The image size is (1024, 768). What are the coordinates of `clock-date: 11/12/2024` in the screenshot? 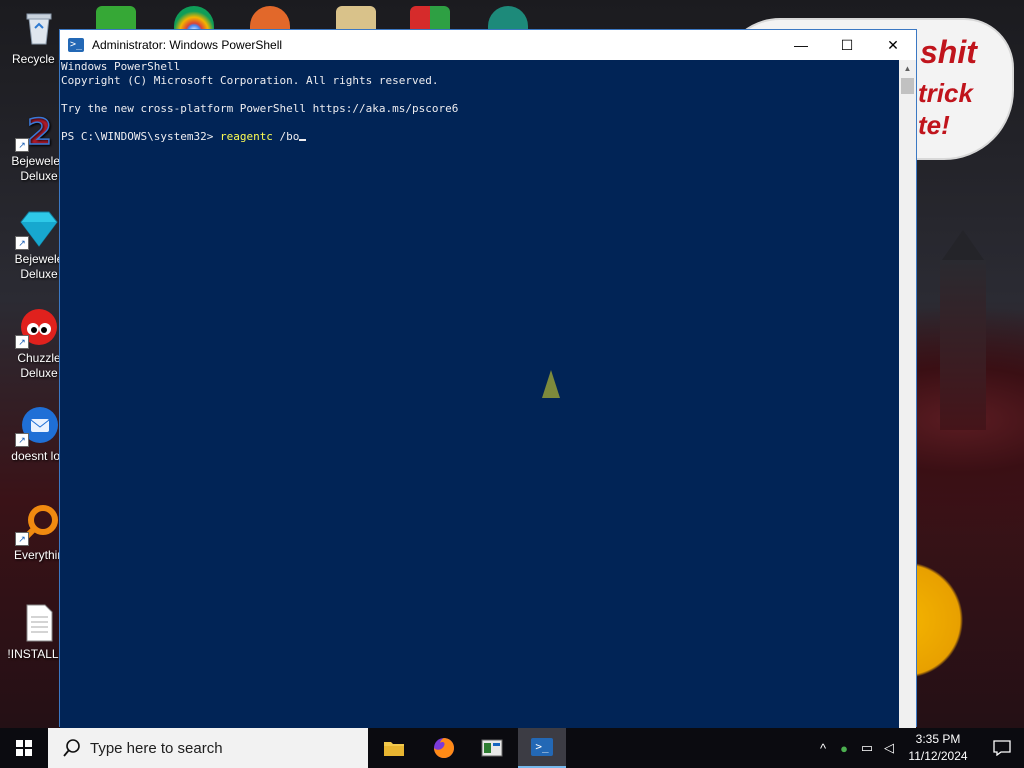 It's located at (938, 756).